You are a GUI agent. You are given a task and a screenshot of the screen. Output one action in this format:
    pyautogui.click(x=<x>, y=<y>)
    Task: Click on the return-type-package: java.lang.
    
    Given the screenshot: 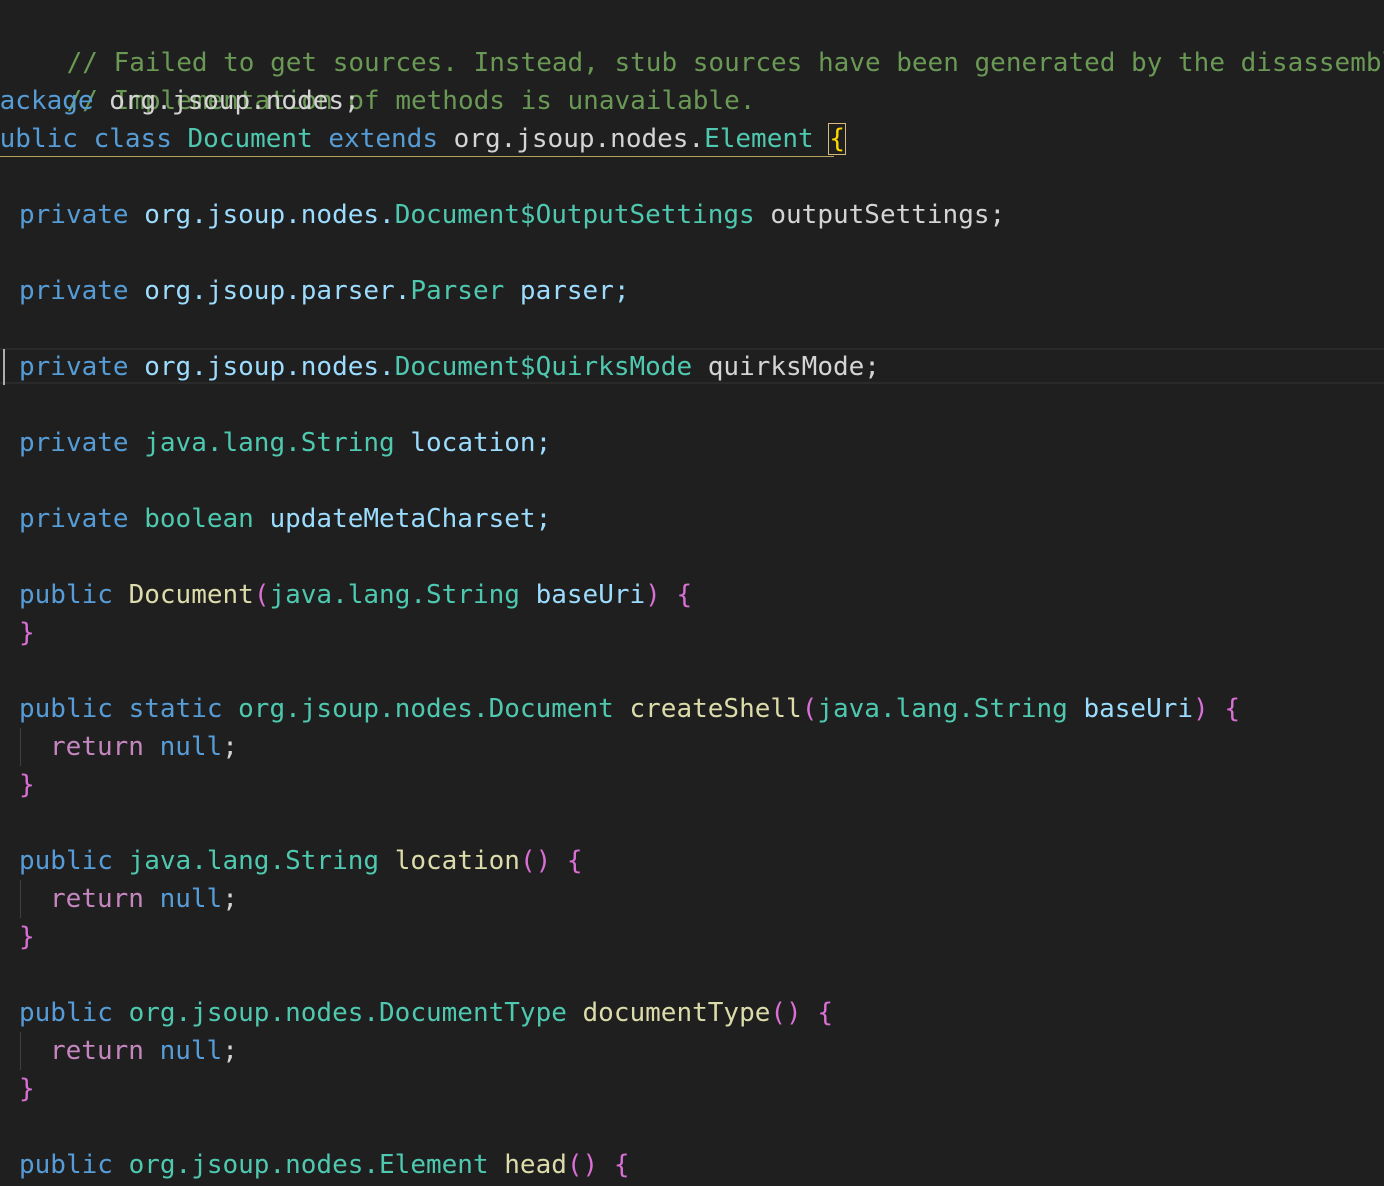 What is the action you would take?
    pyautogui.click(x=207, y=861)
    